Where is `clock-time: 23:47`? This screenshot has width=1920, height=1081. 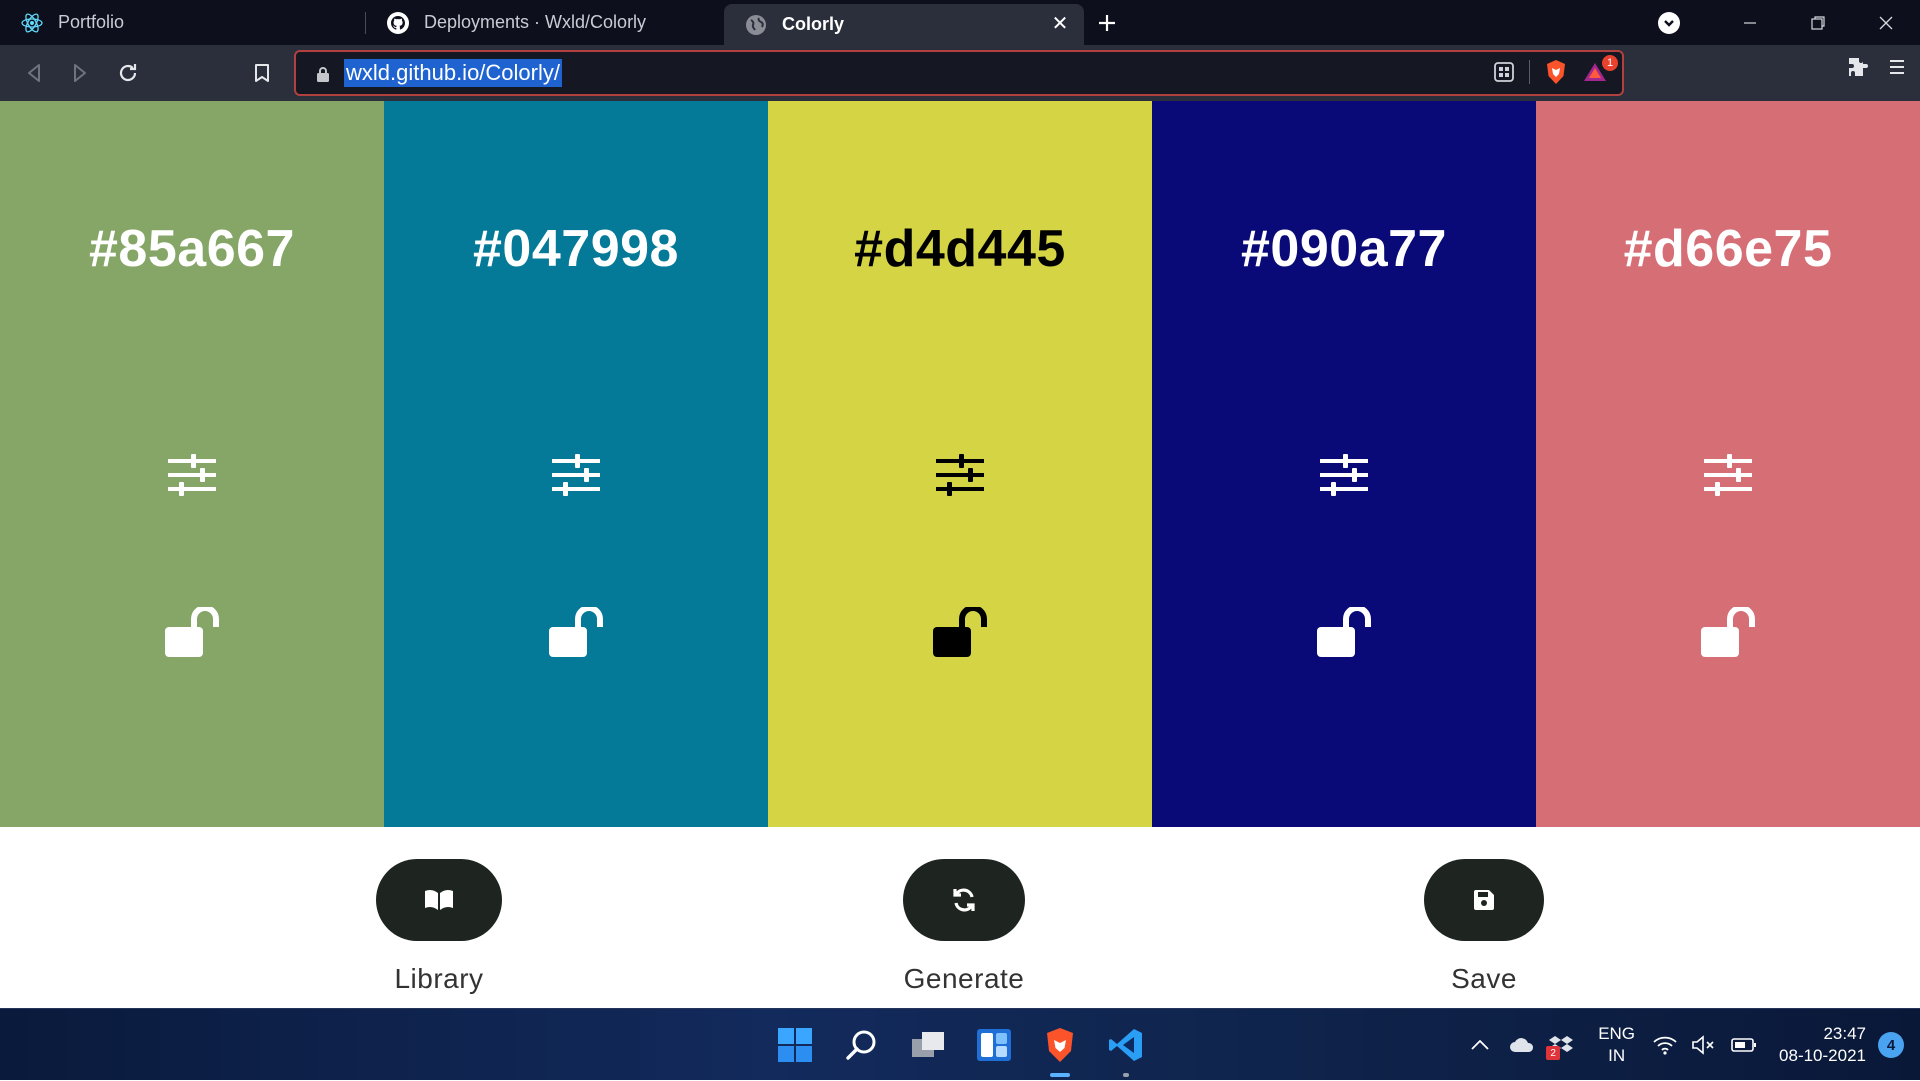
clock-time: 23:47 is located at coordinates (1844, 1033).